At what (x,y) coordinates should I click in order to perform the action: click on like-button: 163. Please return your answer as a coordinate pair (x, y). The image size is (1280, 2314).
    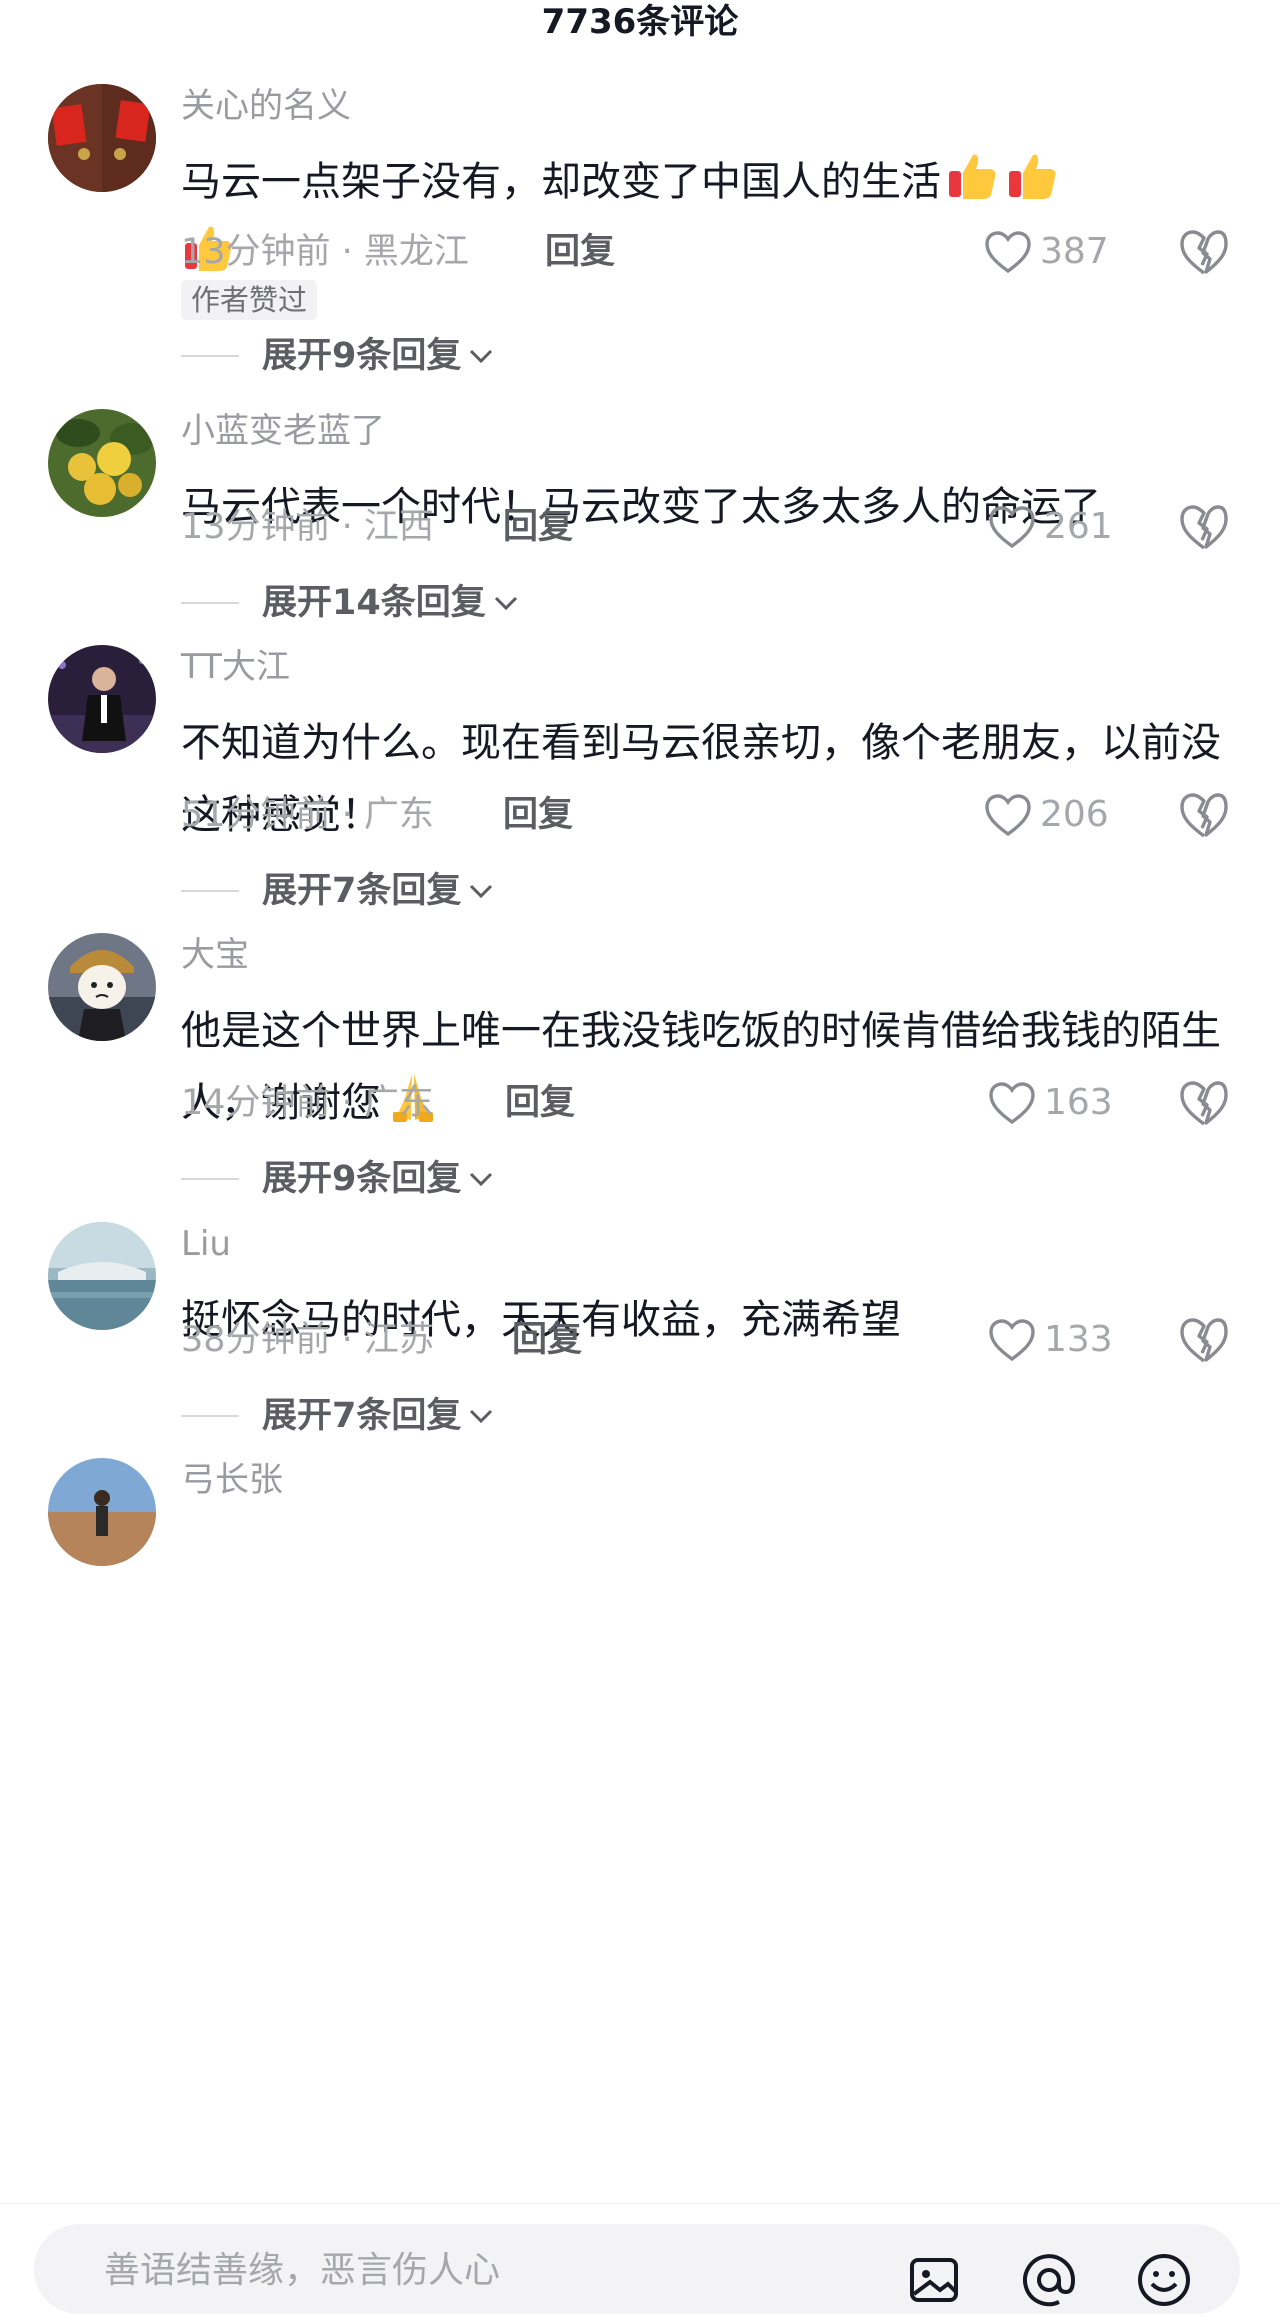
    Looking at the image, I should click on (1050, 1103).